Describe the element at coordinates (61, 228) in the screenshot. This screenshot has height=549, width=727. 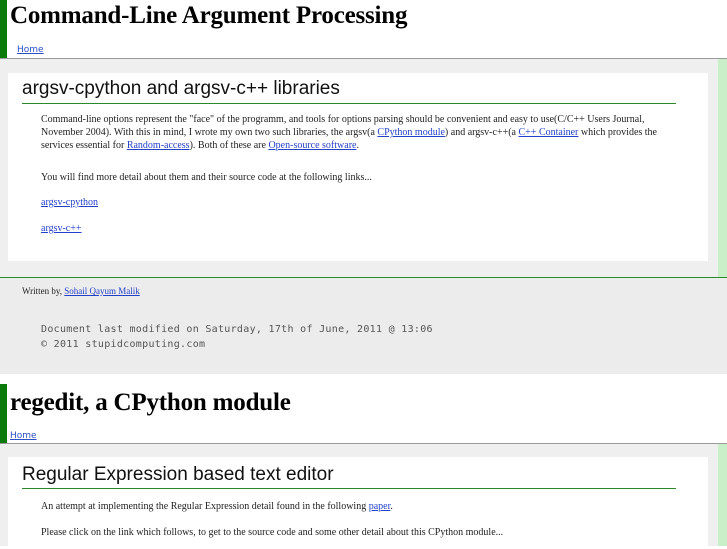
I see `link-argsv-cpp: argsv-c++` at that location.